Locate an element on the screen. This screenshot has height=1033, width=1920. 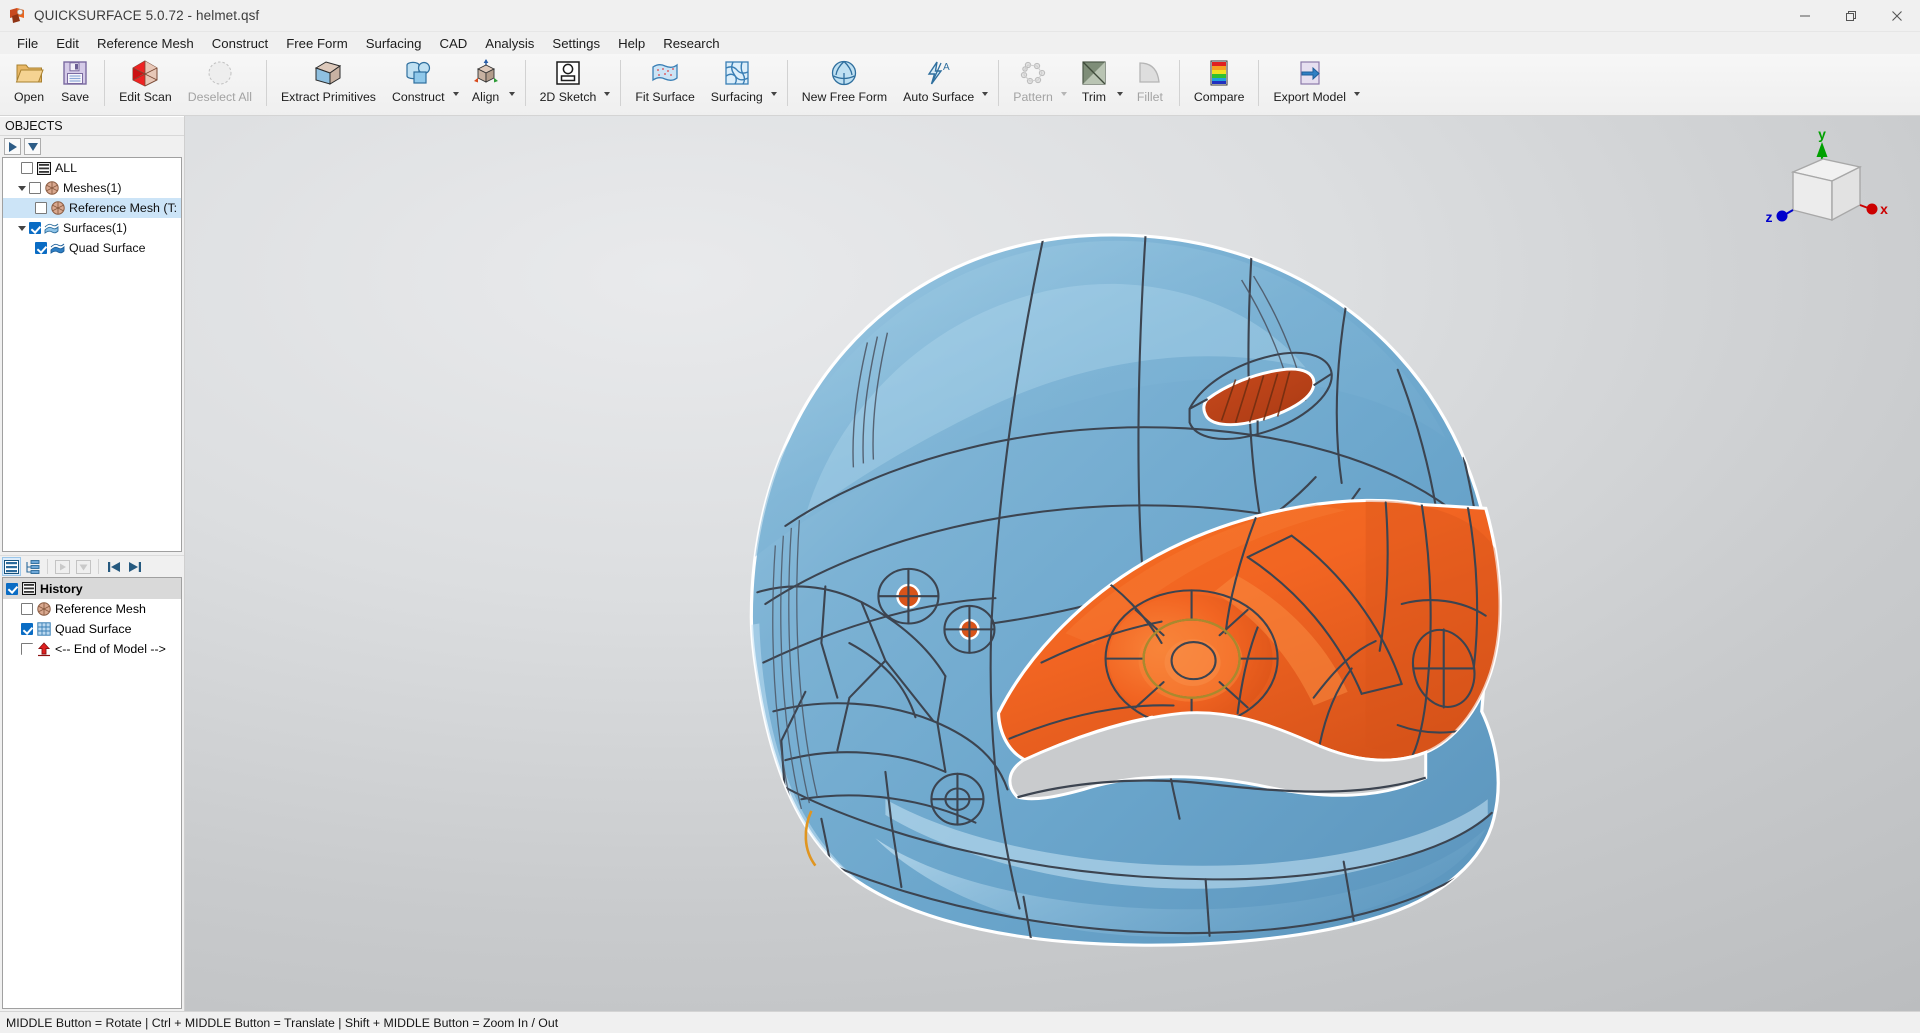
toolbar-button-fit-surface: Fit Surface is located at coordinates (664, 83).